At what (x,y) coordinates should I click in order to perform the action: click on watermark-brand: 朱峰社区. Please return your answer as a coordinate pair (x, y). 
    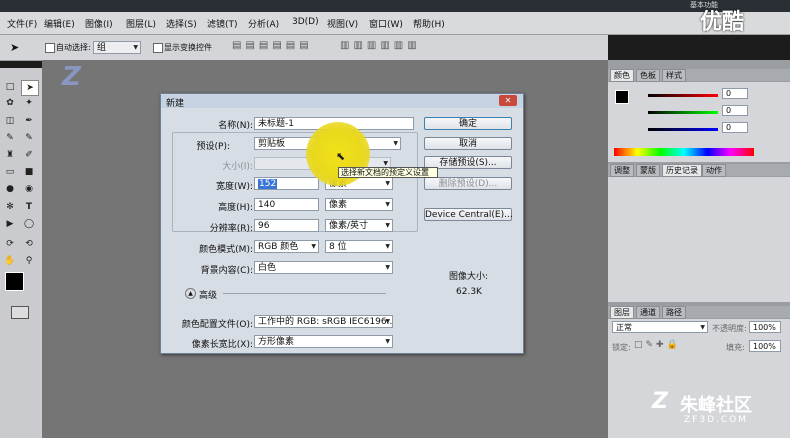
    Looking at the image, I should click on (716, 405).